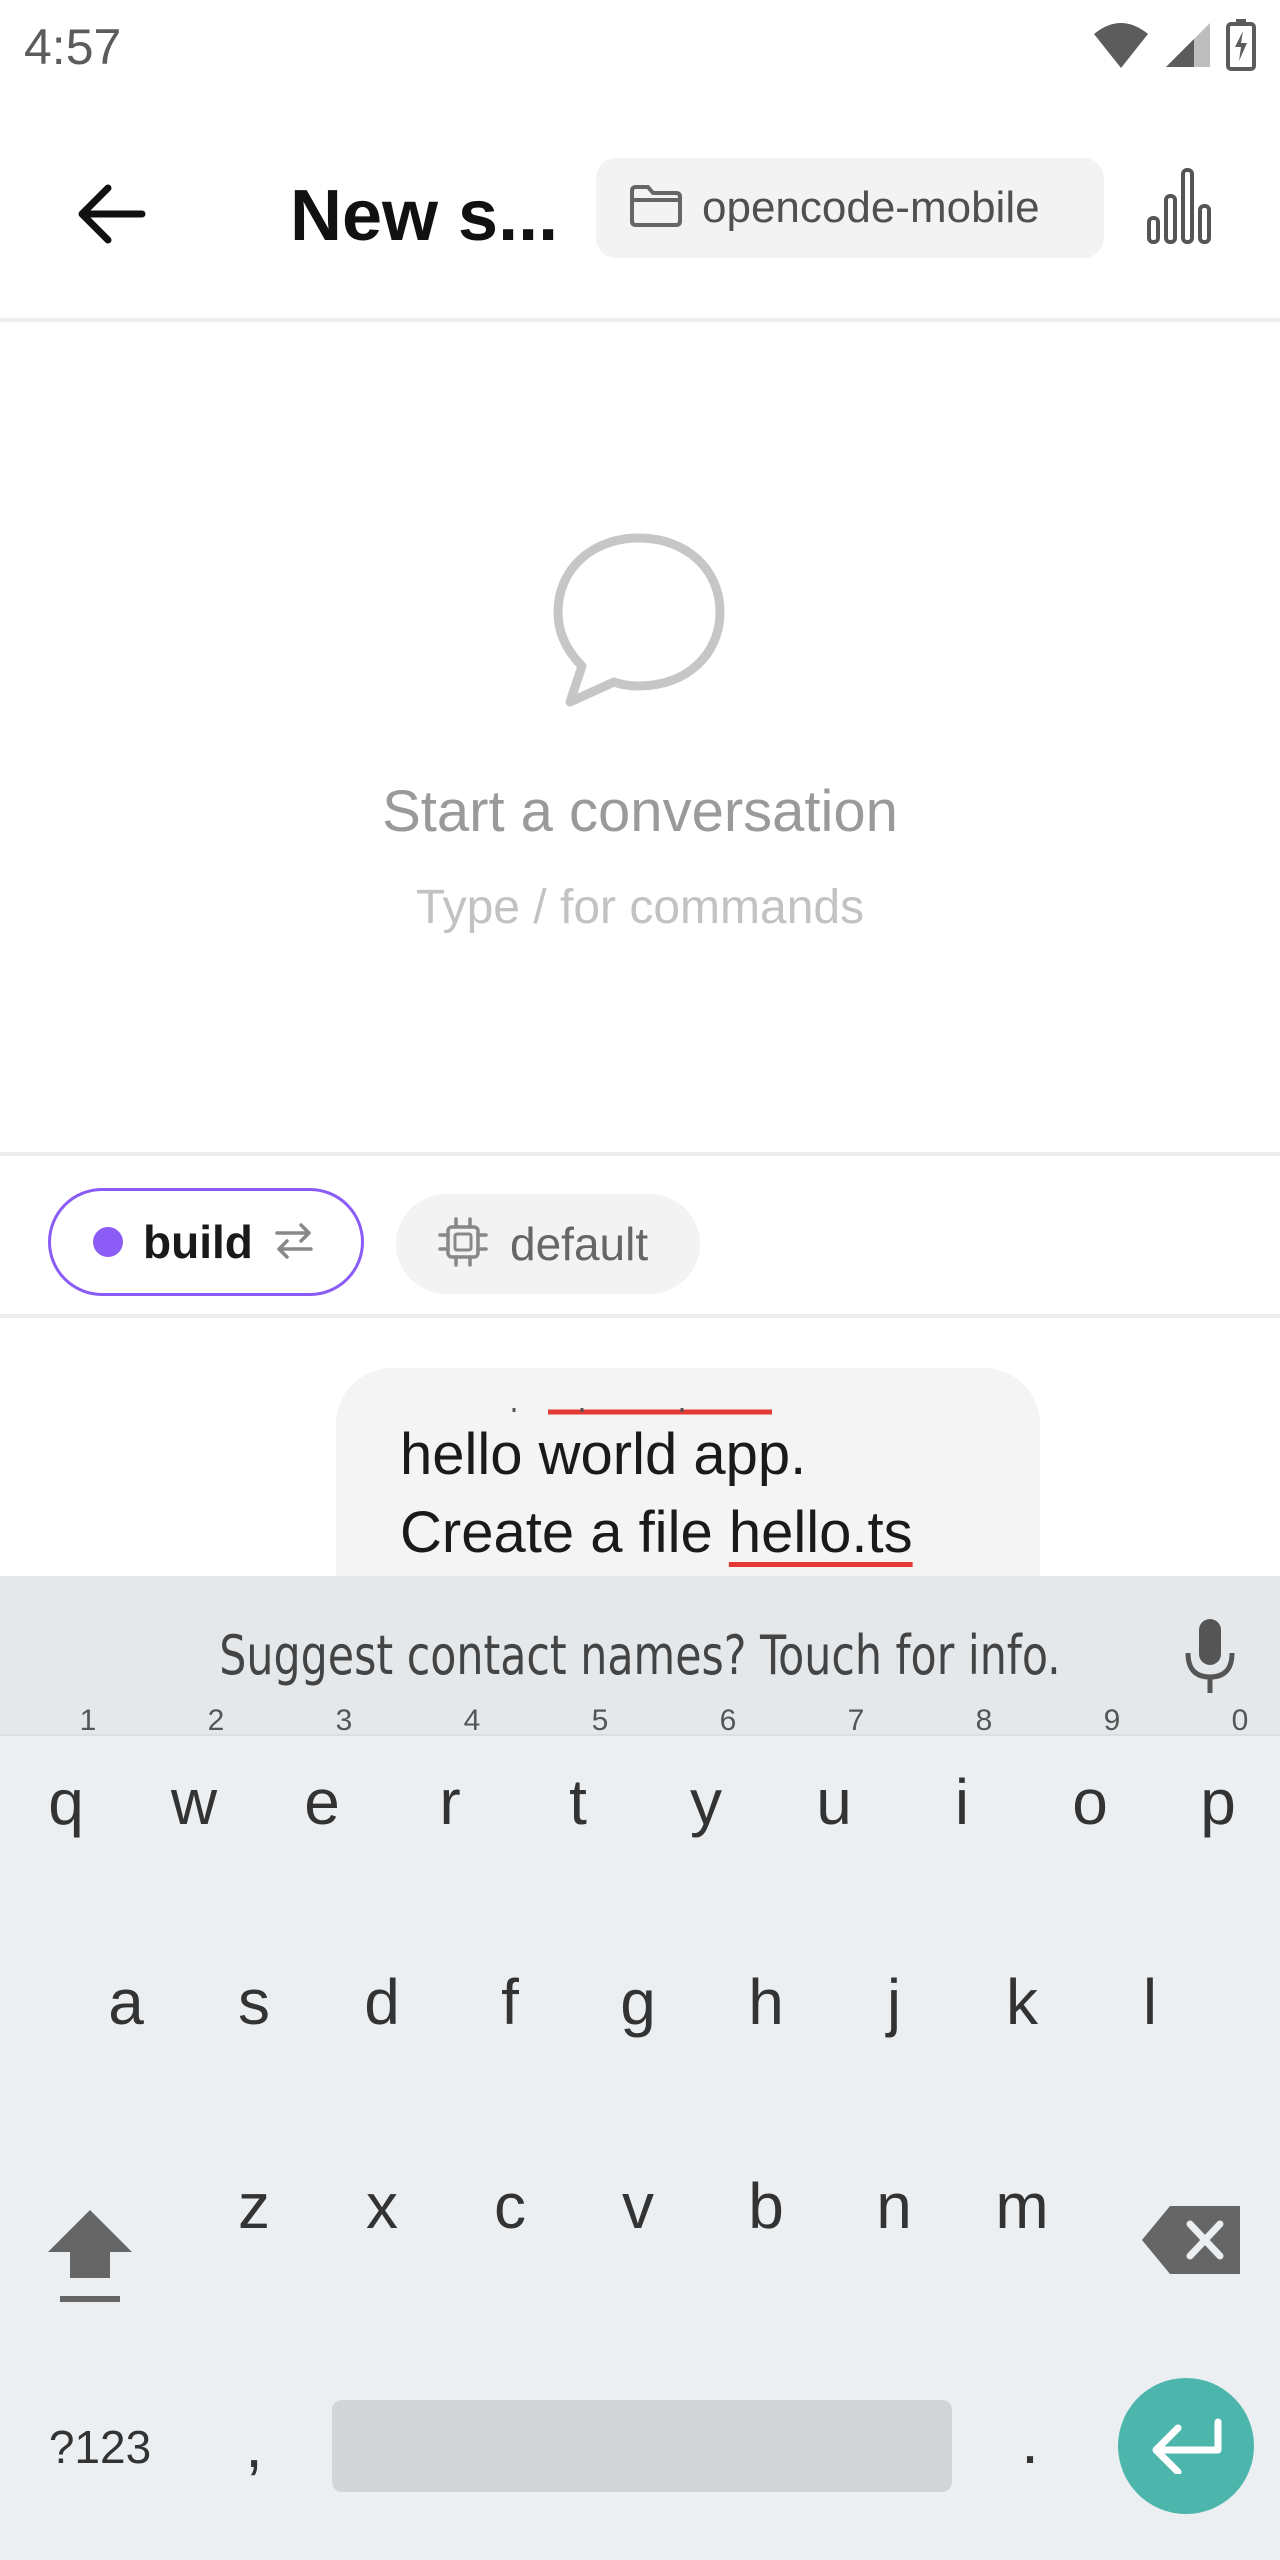 The width and height of the screenshot is (1280, 2560). What do you see at coordinates (728, 1720) in the screenshot?
I see `key-hint: 6` at bounding box center [728, 1720].